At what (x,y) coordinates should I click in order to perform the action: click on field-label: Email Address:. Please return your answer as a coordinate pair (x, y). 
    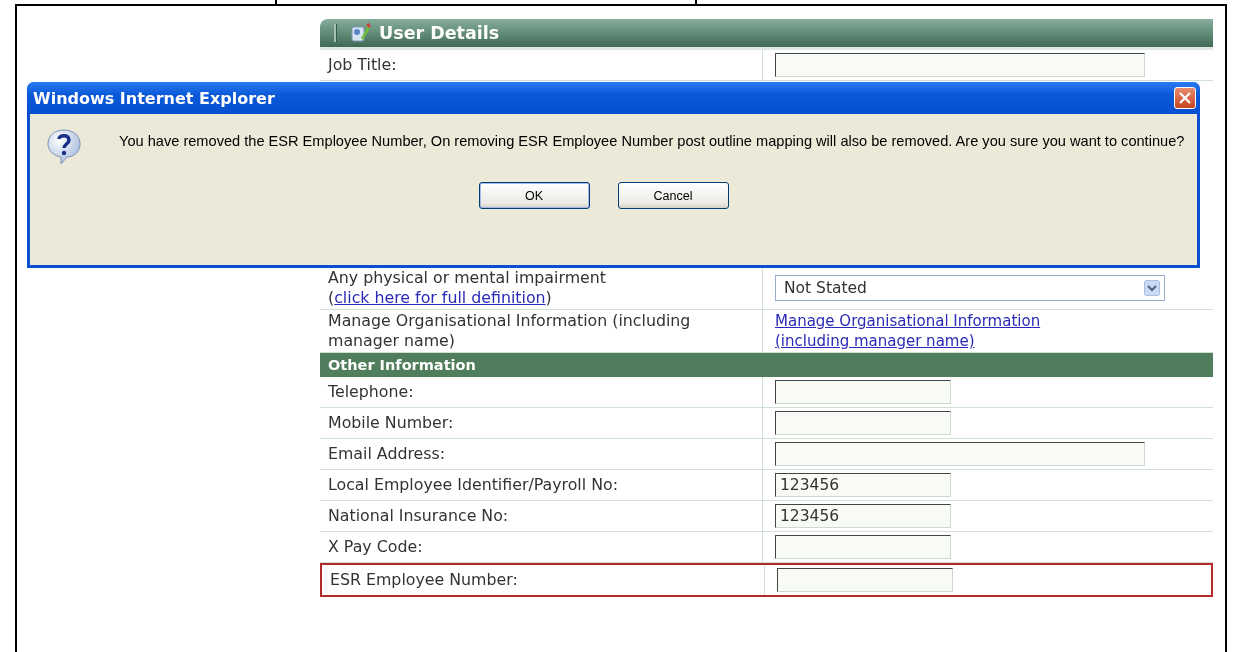
    Looking at the image, I should click on (387, 454).